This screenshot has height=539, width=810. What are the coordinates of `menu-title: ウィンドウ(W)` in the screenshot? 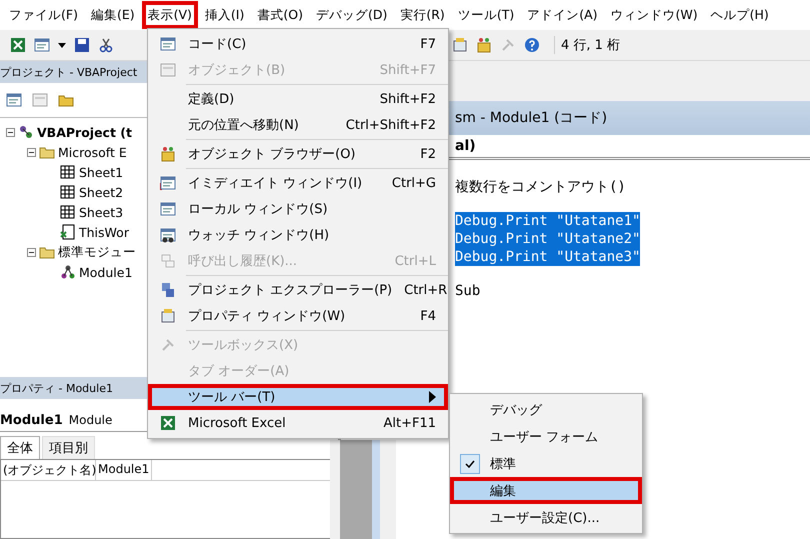 It's located at (654, 15).